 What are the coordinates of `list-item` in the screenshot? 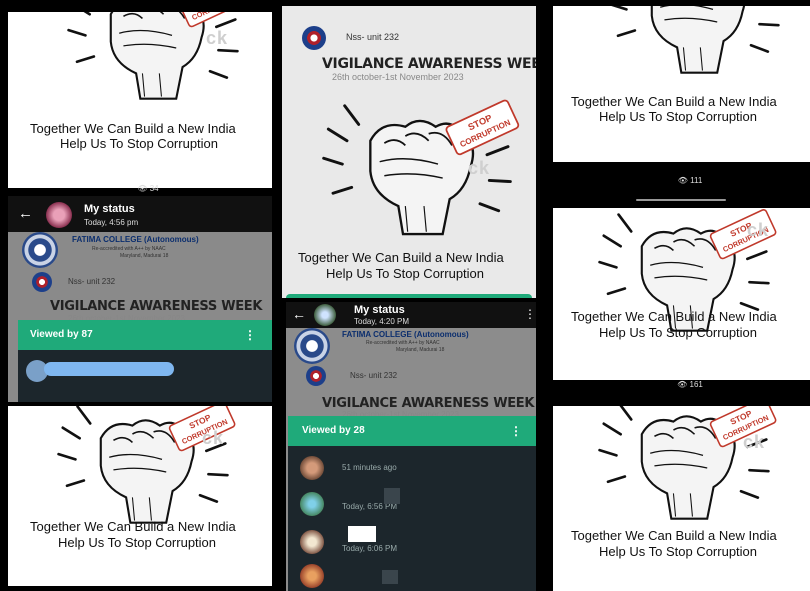 It's located at (412, 575).